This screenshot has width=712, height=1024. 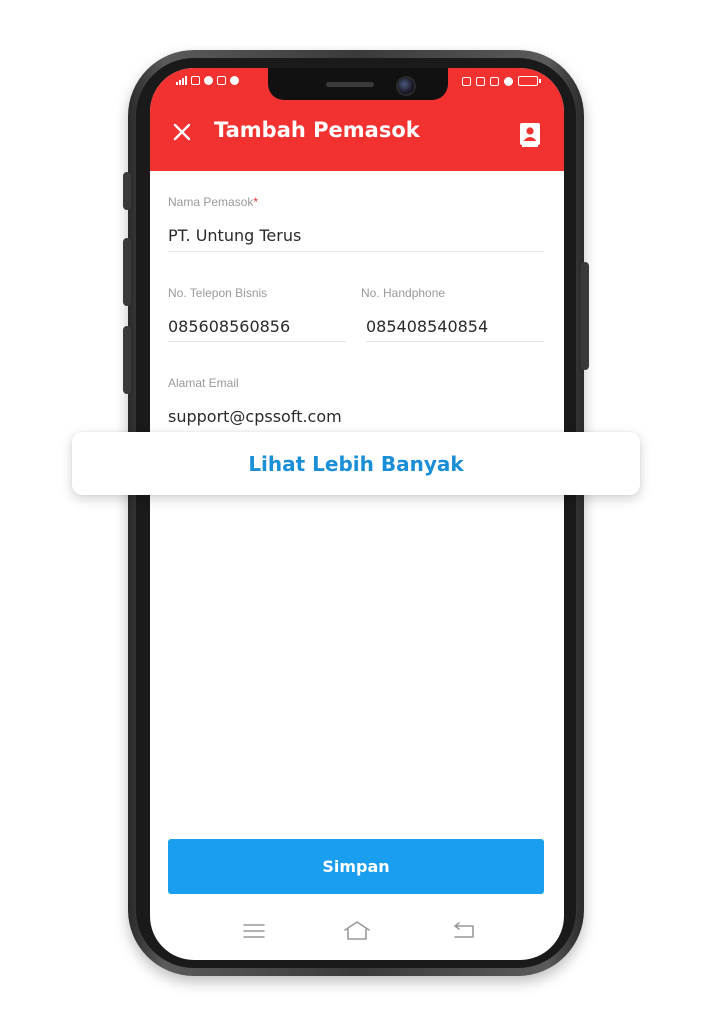 I want to click on notification-icon, so click(x=208, y=80).